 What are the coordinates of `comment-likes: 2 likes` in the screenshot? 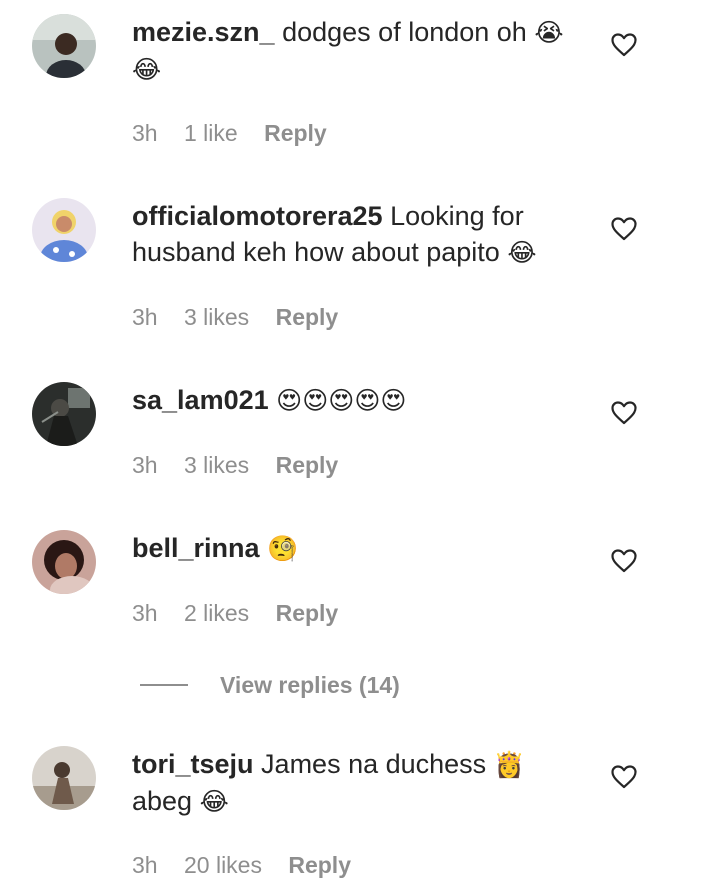 It's located at (216, 613).